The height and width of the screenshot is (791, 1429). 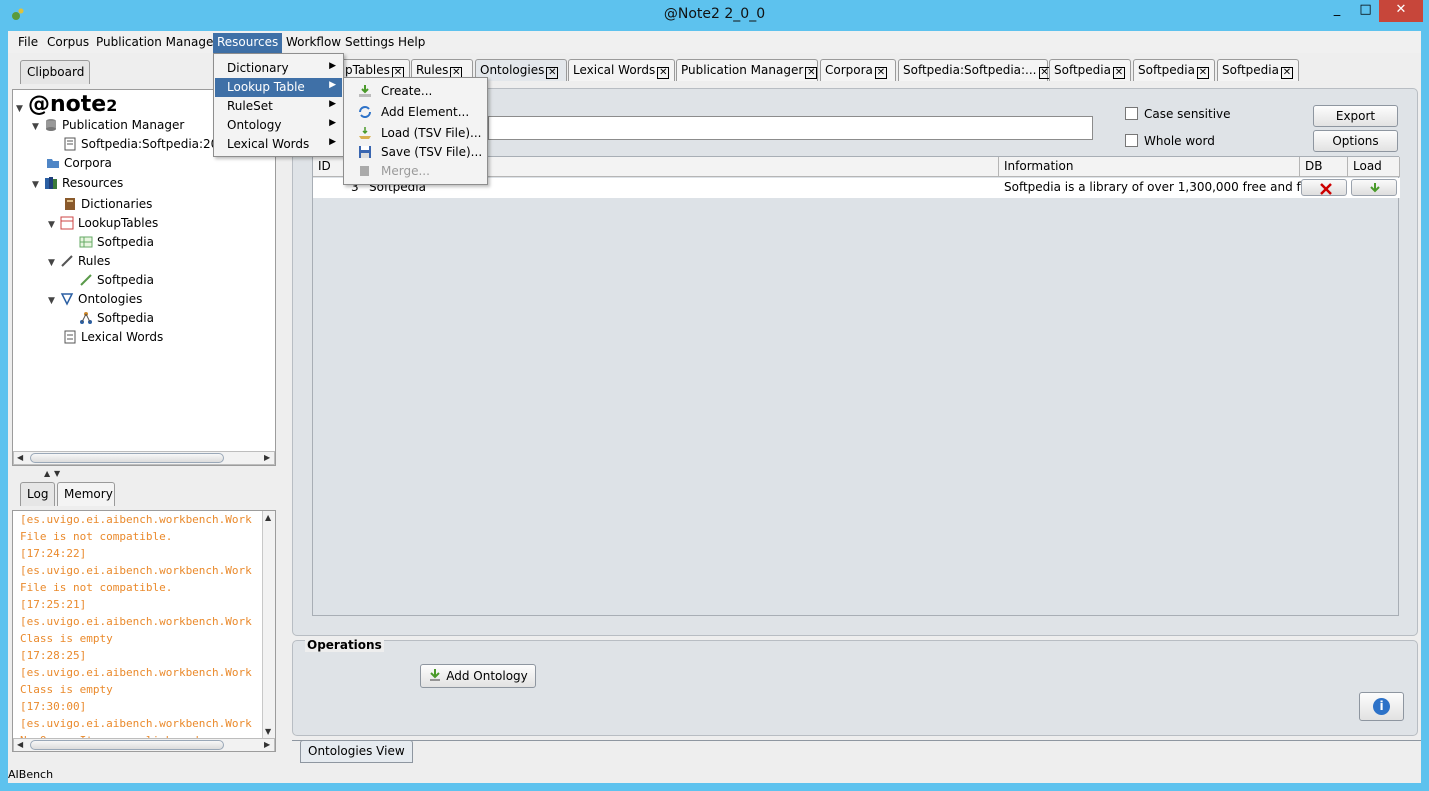 I want to click on tab-corpora: Corpora ✕, so click(x=858, y=70).